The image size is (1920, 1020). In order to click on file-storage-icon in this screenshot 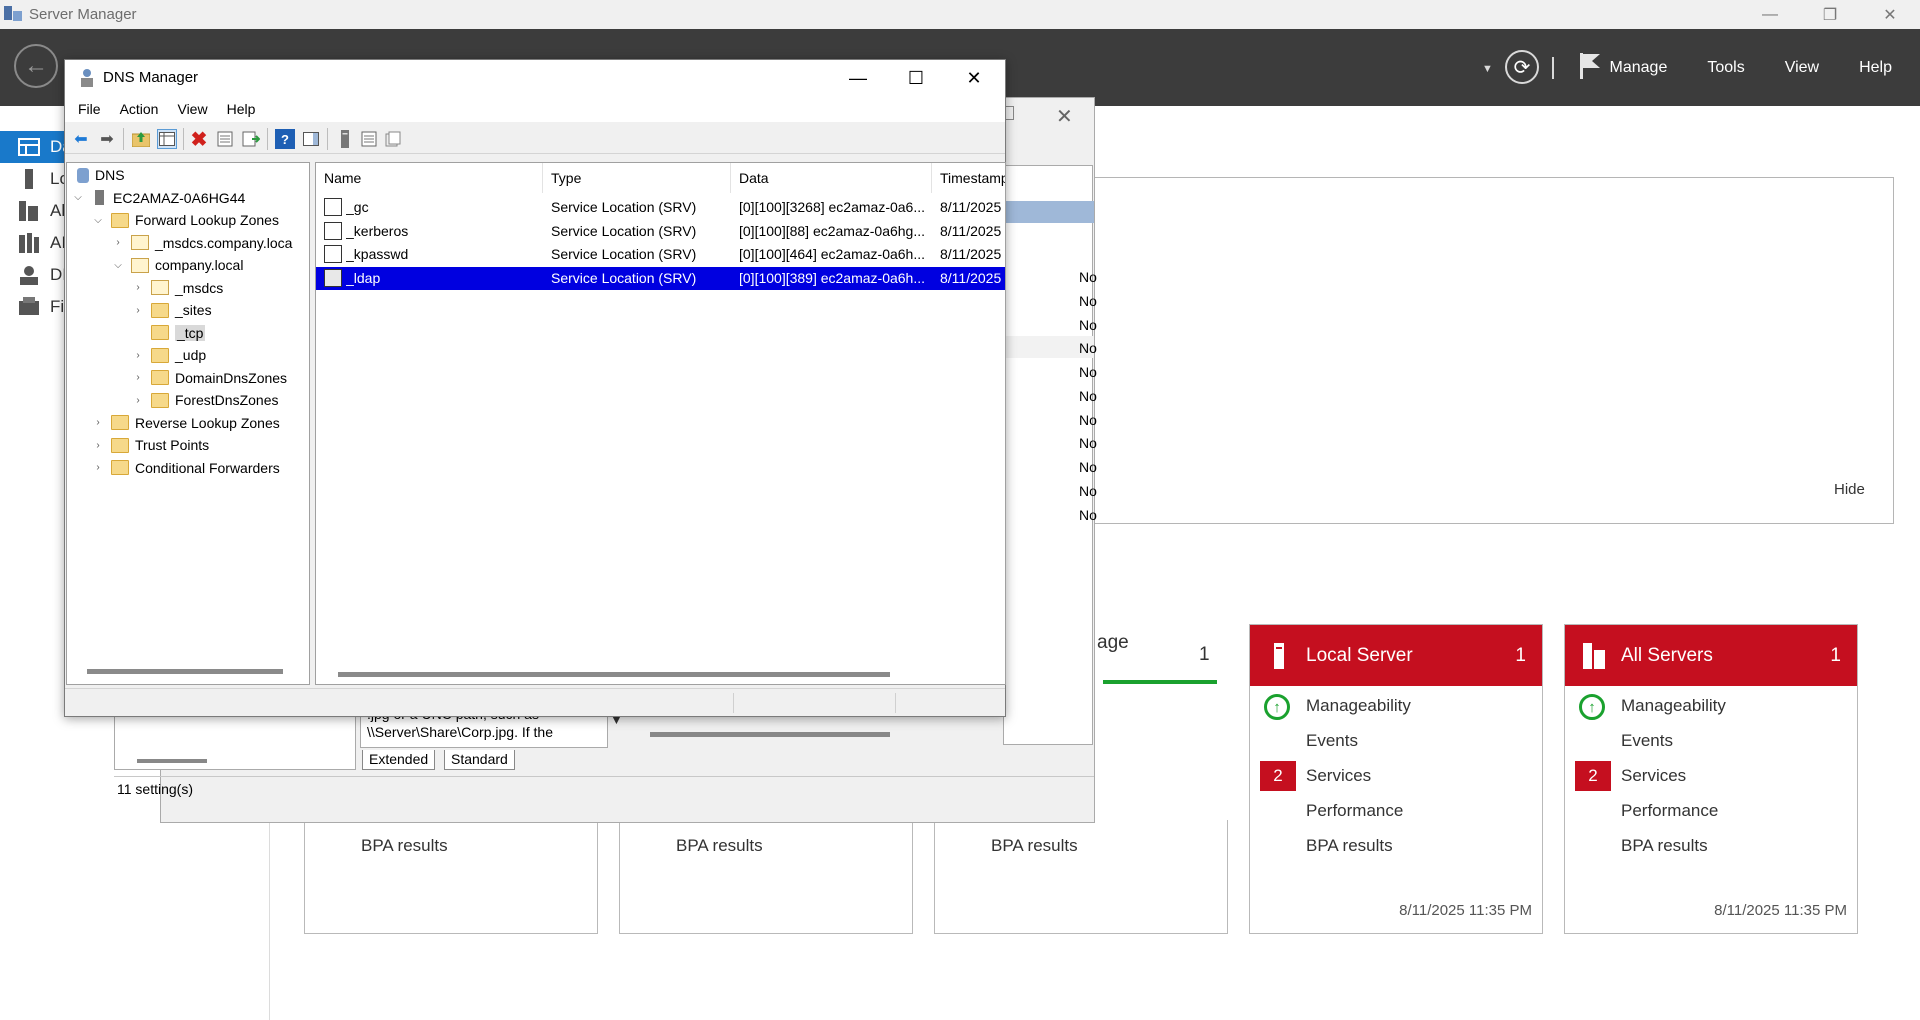, I will do `click(29, 306)`.